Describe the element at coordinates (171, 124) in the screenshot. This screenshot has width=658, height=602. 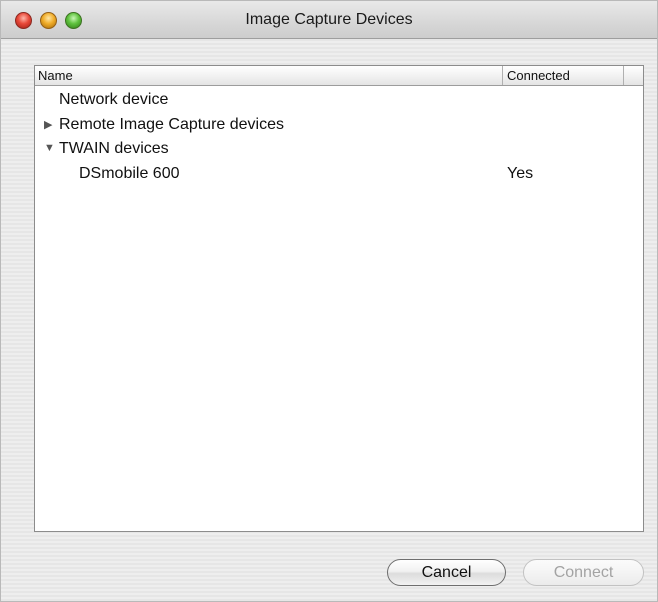
I see `device-group-label: Remote Image Capture devices` at that location.